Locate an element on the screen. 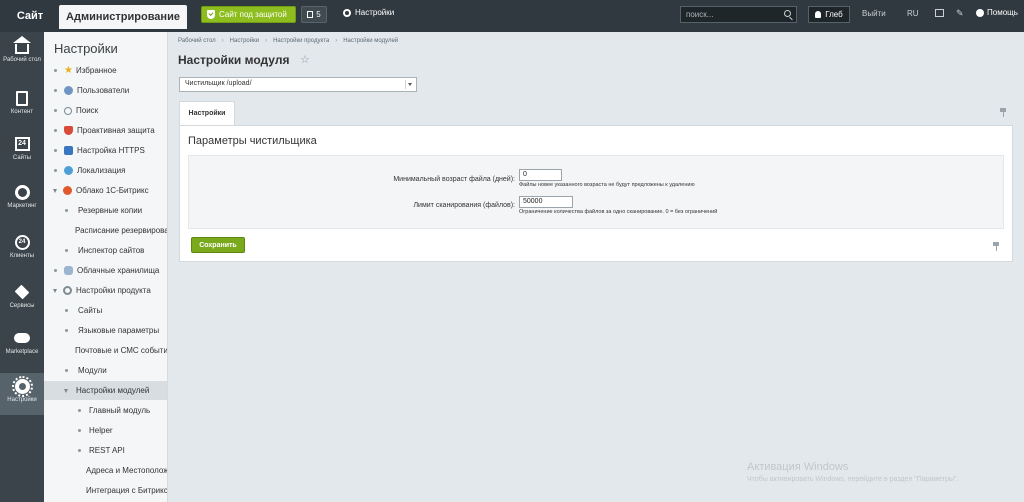 This screenshot has height=502, width=1024. notifications-count: 5 is located at coordinates (318, 14).